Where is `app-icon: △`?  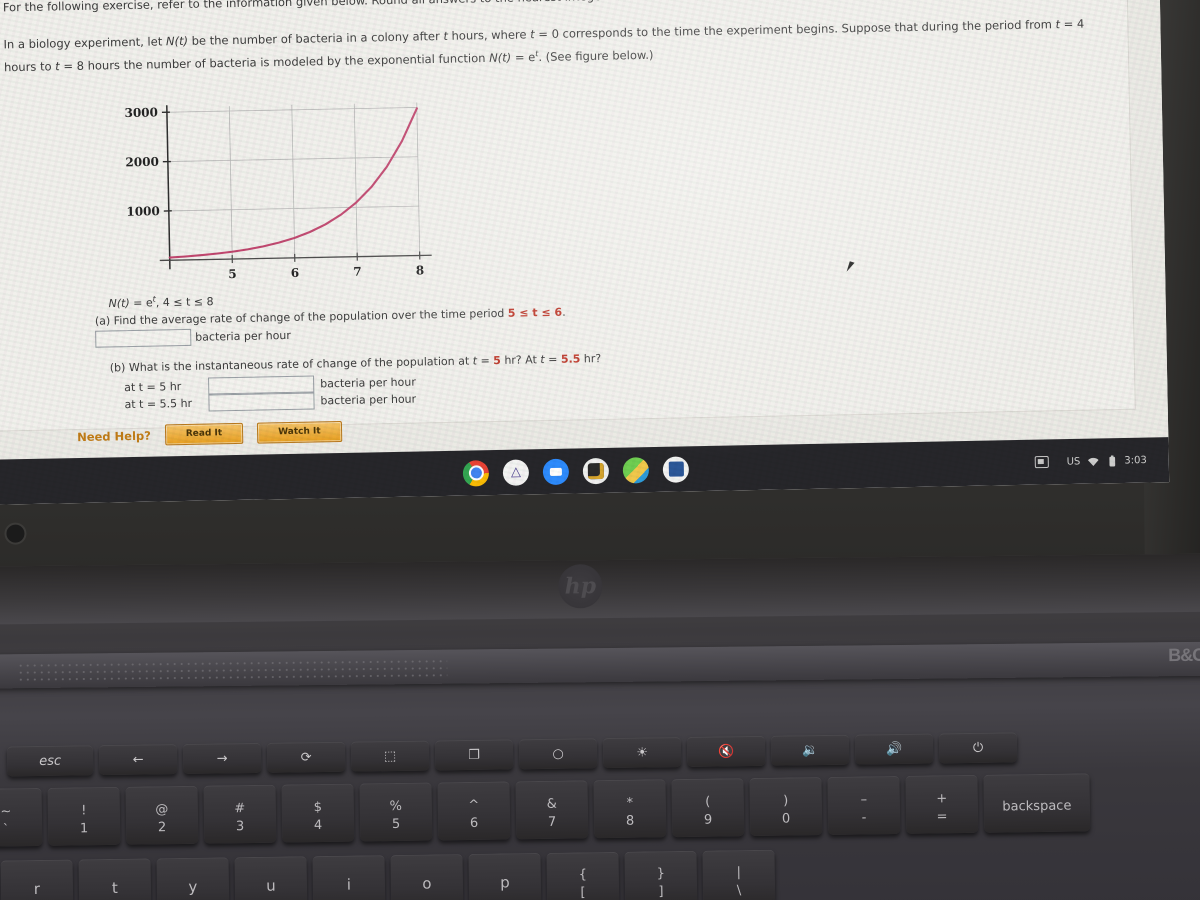 app-icon: △ is located at coordinates (516, 472).